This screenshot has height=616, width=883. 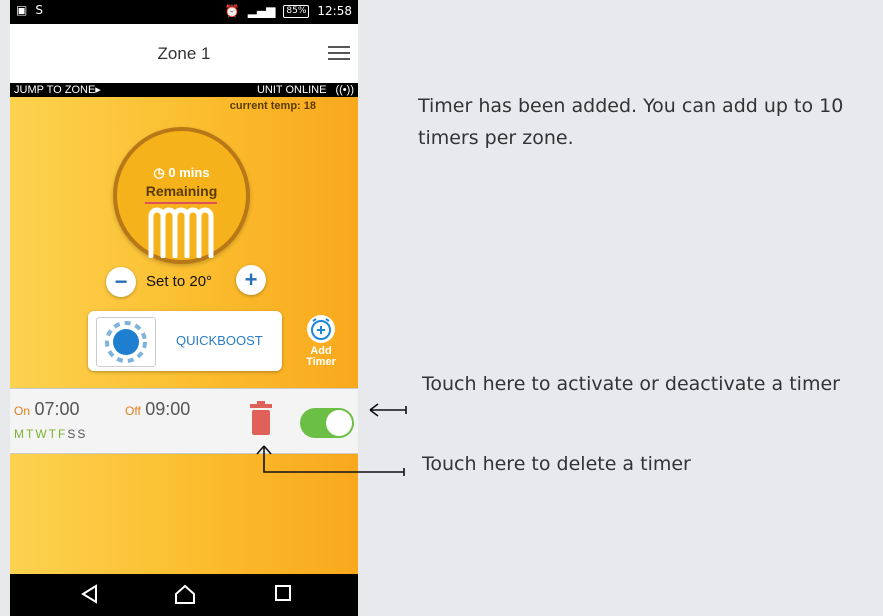 I want to click on set-temperature-row: − Set to 20° +, so click(x=191, y=280).